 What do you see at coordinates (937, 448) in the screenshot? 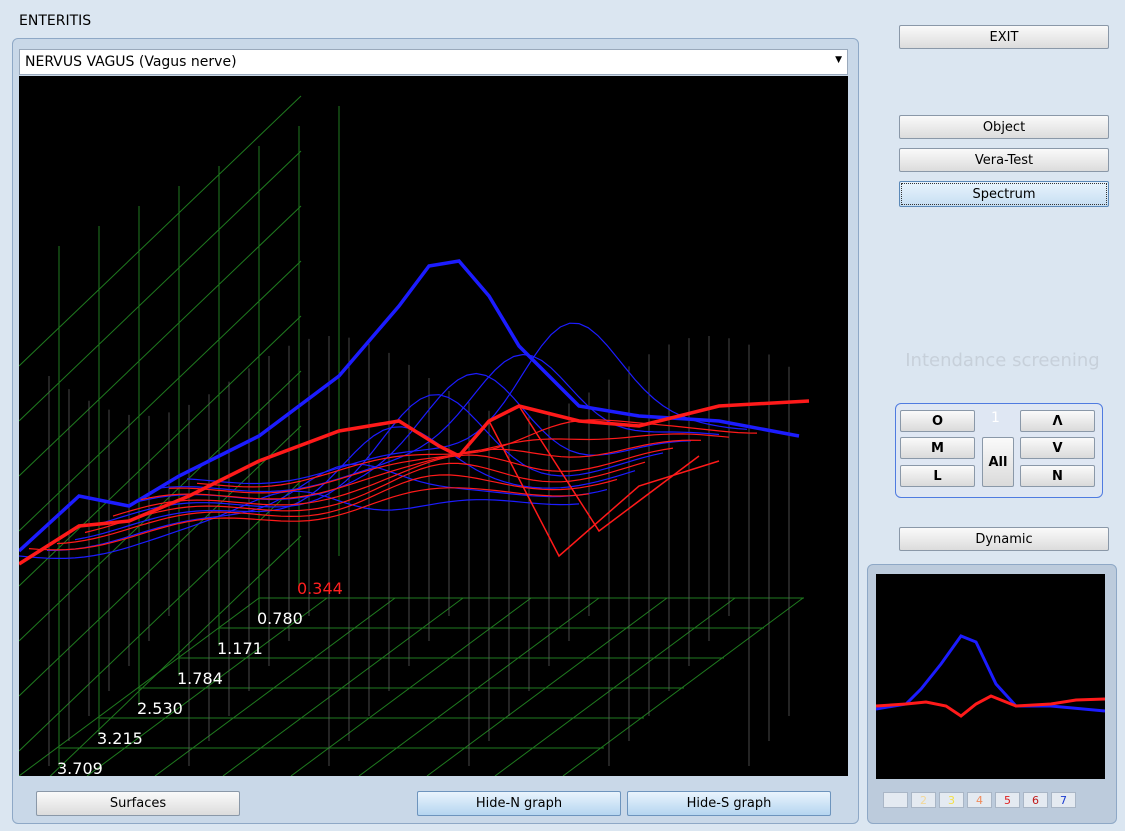
I see `nav-m-button: M` at bounding box center [937, 448].